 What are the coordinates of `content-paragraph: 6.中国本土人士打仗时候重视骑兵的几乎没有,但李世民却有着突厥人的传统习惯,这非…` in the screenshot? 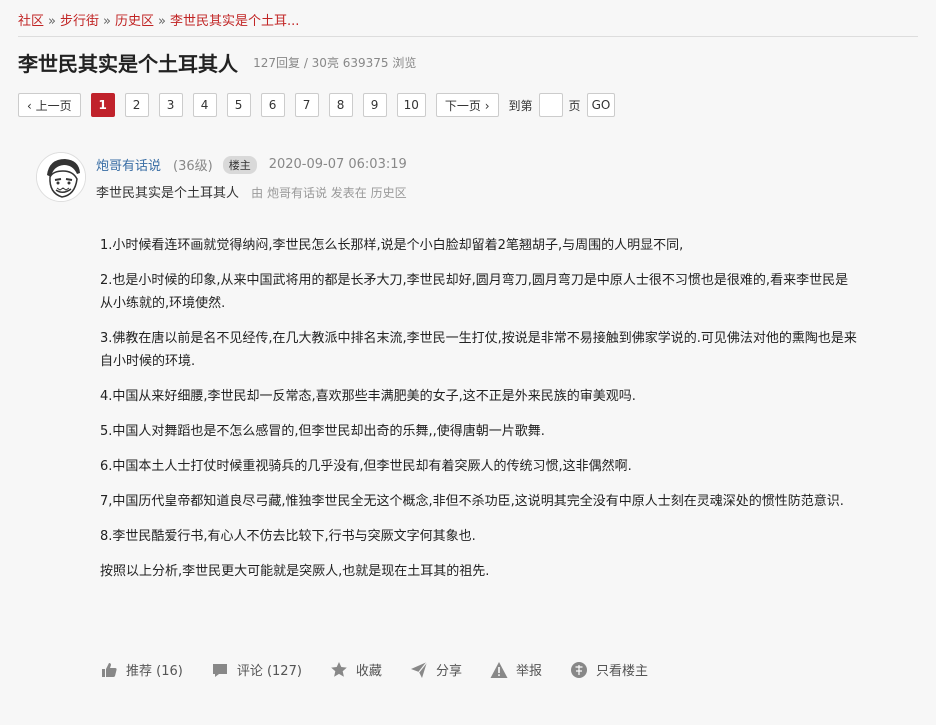 It's located at (366, 466).